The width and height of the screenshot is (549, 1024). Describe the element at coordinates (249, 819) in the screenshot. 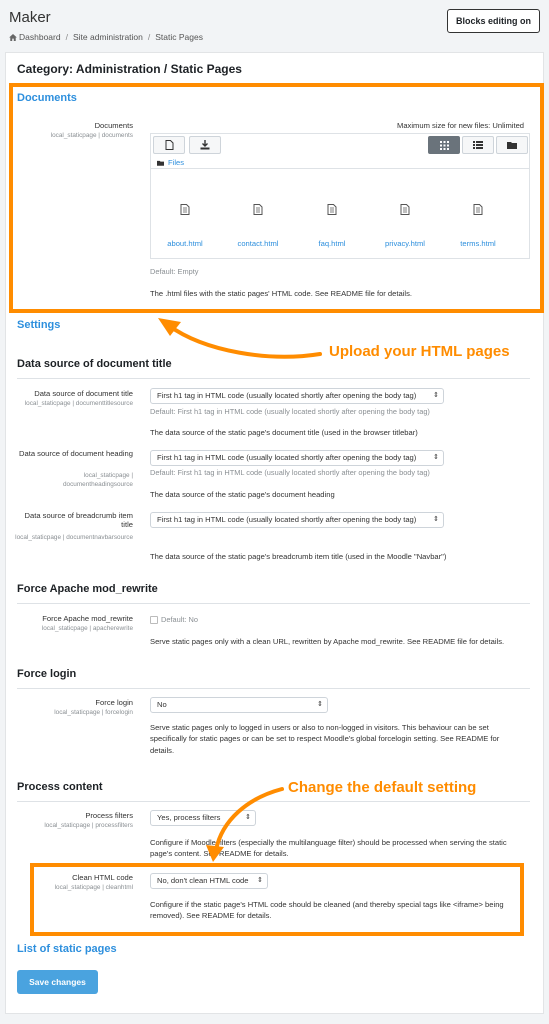

I see `change-arrow` at that location.